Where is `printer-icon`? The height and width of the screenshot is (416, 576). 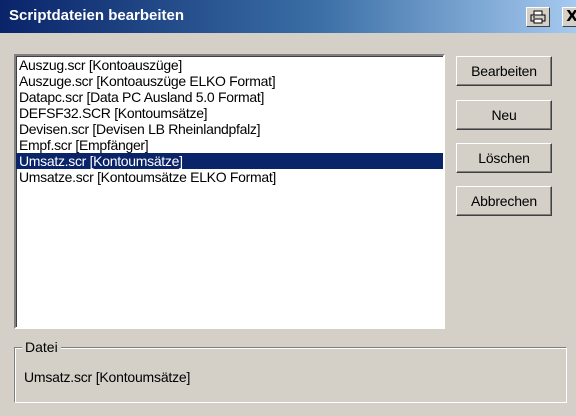
printer-icon is located at coordinates (538, 17).